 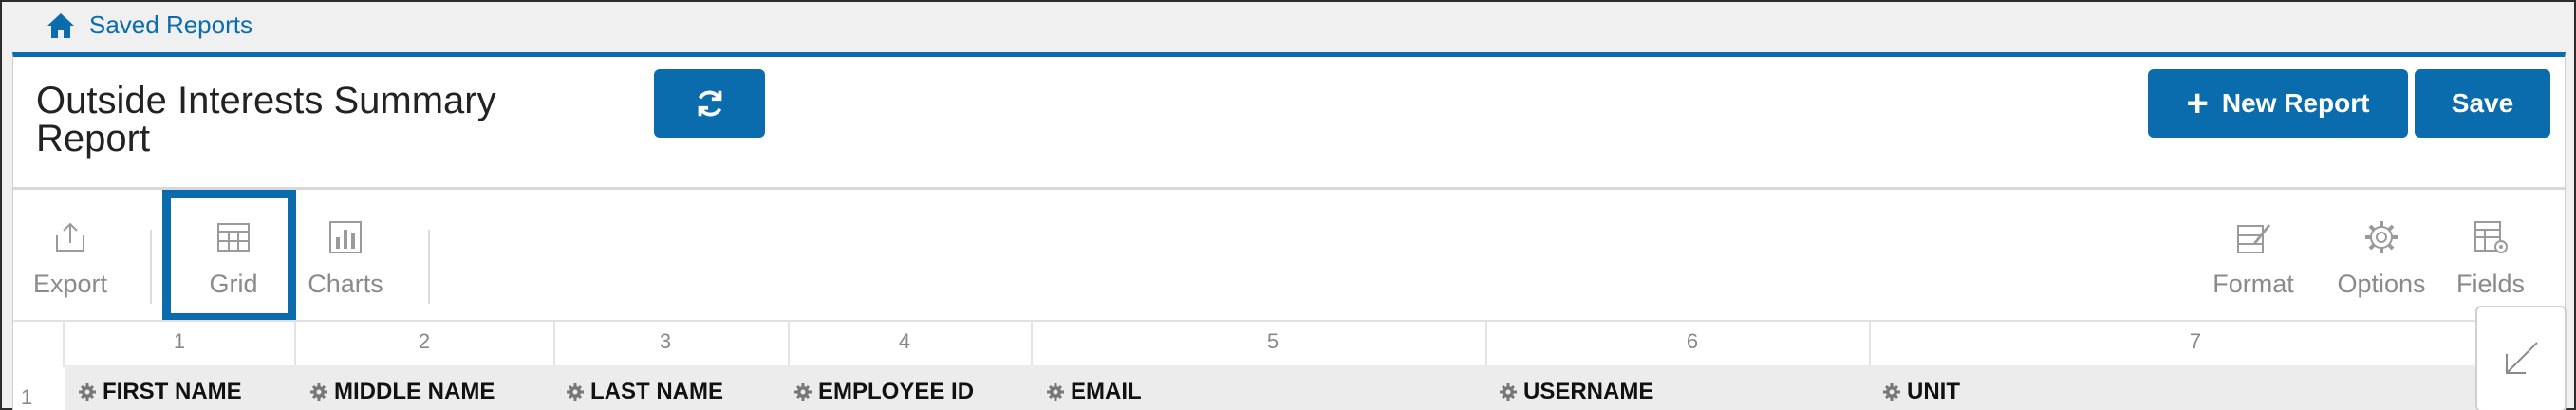 I want to click on format-icon, so click(x=2253, y=238).